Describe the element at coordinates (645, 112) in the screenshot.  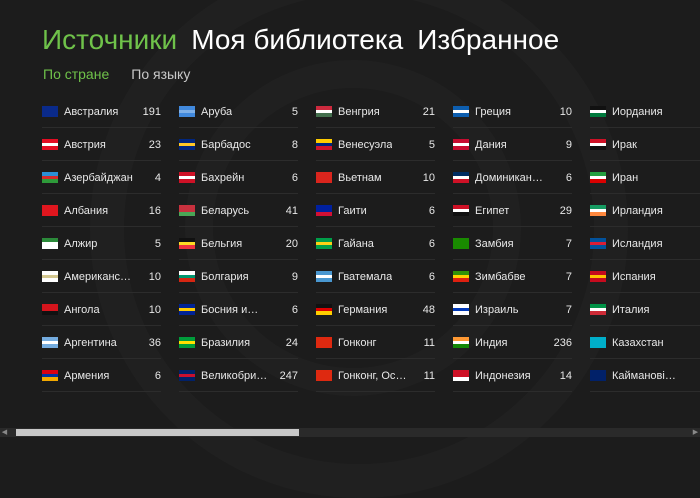
I see `country-item: Иордания` at that location.